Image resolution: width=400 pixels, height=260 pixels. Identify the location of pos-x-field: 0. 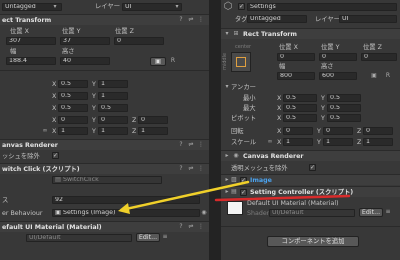
(296, 57).